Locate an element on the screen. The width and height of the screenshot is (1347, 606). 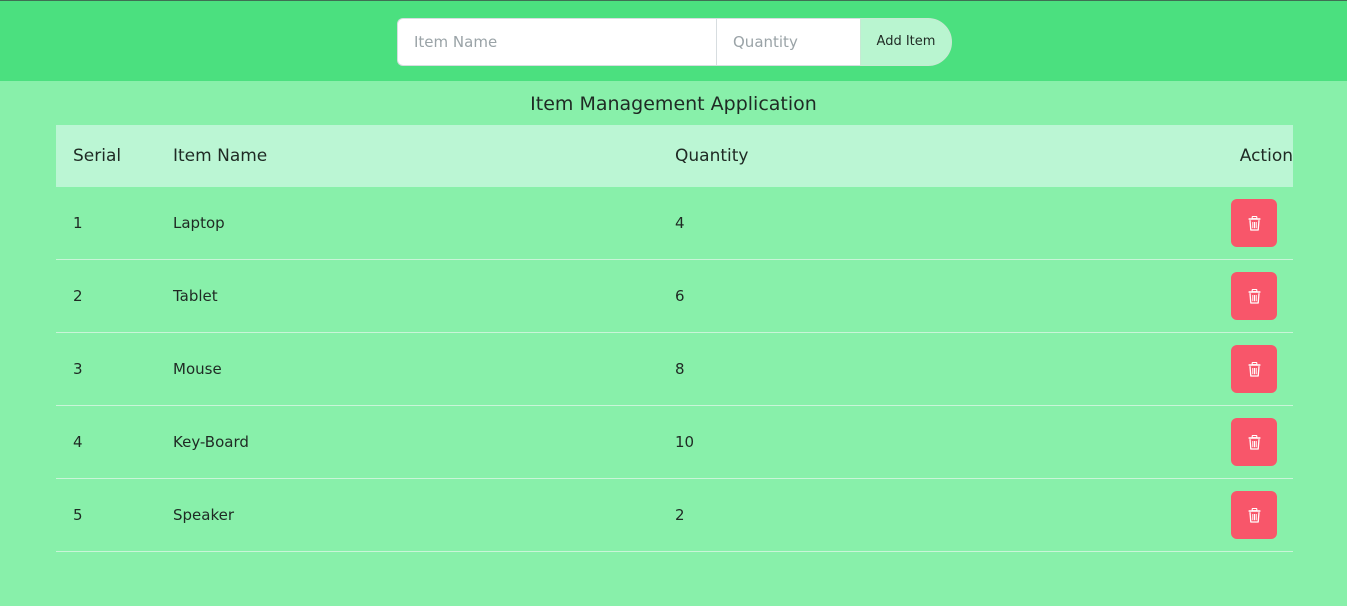
cell-item-name: Speaker is located at coordinates (204, 515).